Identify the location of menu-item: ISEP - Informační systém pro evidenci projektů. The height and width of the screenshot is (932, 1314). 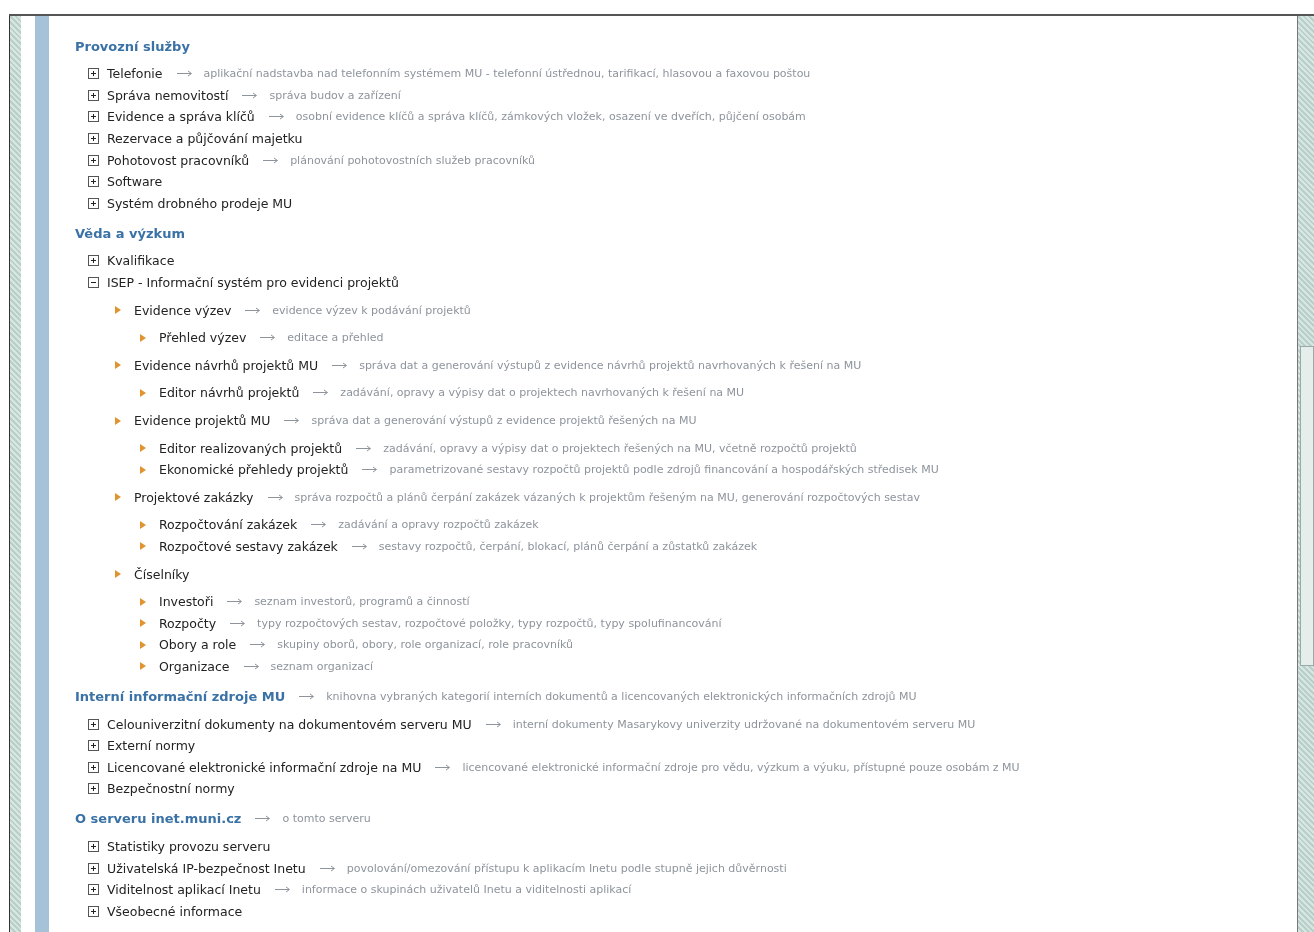
(253, 283).